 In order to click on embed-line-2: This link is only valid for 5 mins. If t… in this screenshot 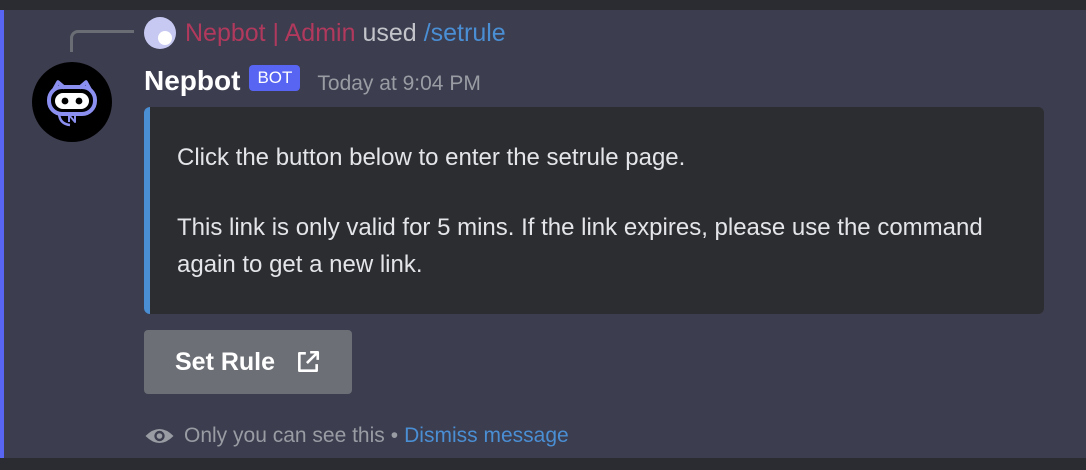, I will do `click(580, 246)`.